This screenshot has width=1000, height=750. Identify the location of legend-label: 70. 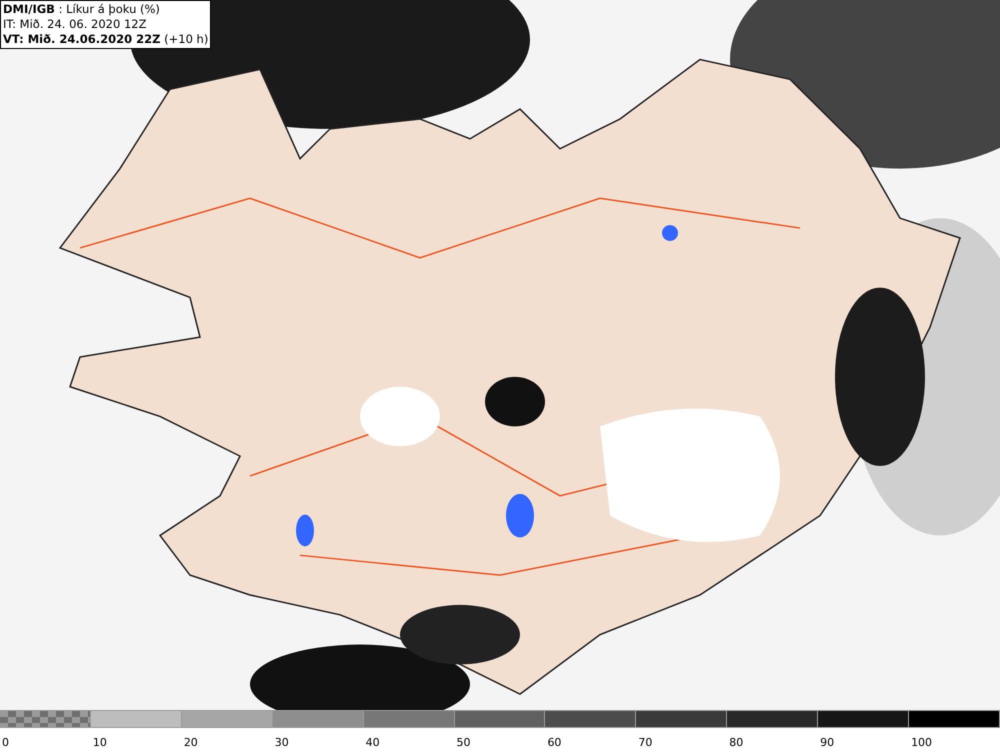
(644, 742).